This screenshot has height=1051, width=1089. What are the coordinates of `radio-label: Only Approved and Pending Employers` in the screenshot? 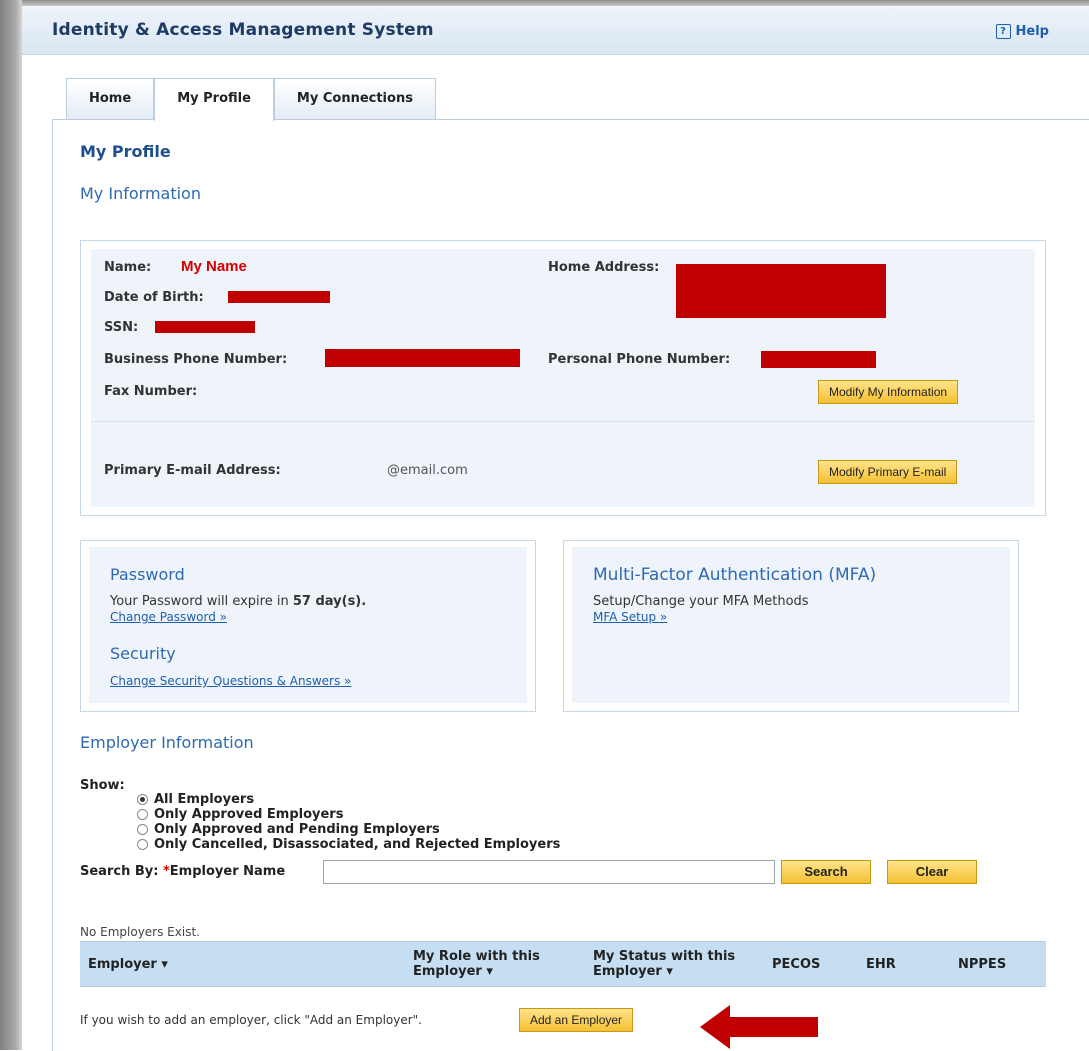 It's located at (297, 829).